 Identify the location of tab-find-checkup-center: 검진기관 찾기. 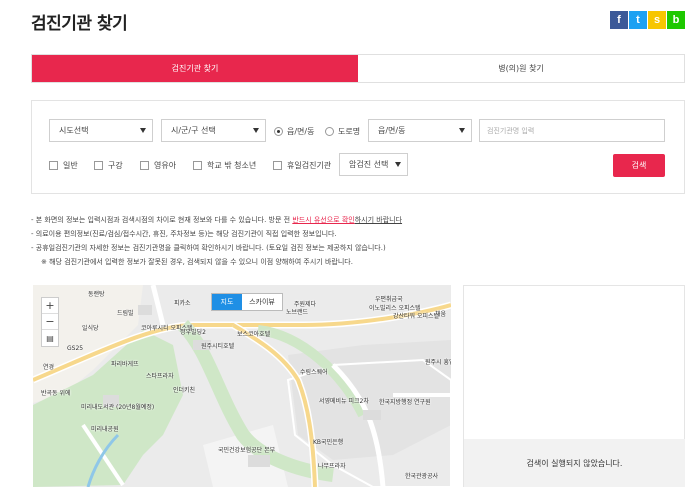
(195, 68).